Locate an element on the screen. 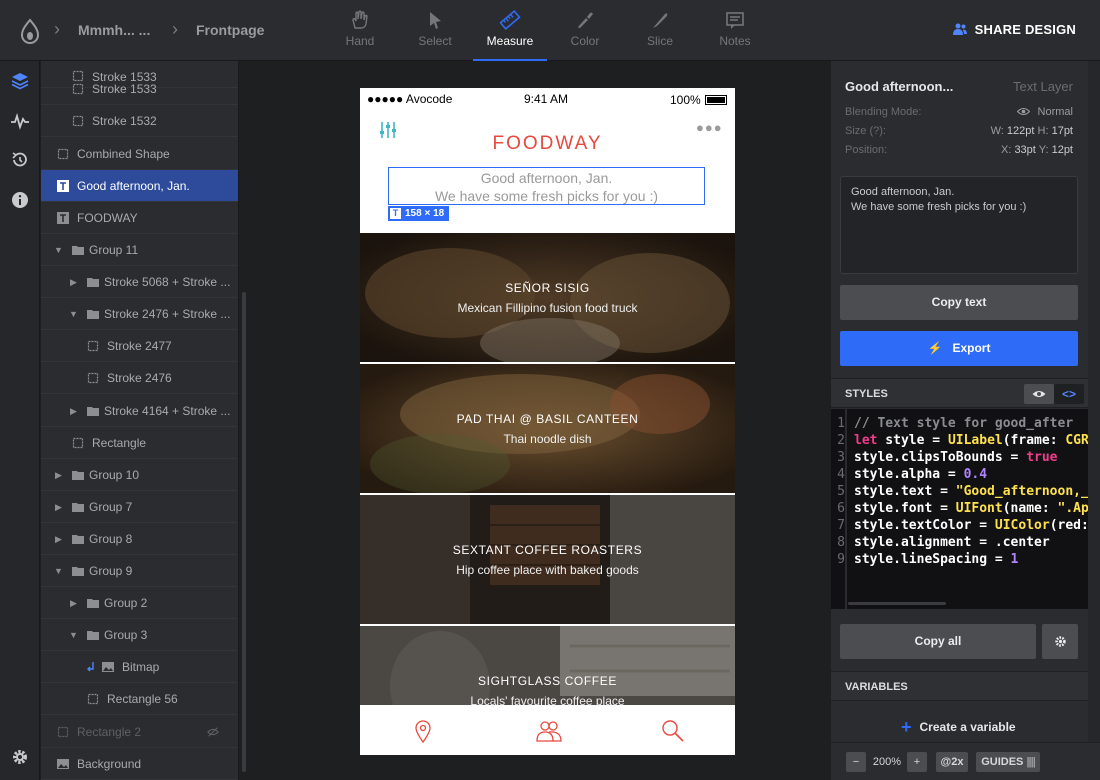 This screenshot has width=1100, height=780. tool-hand: Hand is located at coordinates (360, 30).